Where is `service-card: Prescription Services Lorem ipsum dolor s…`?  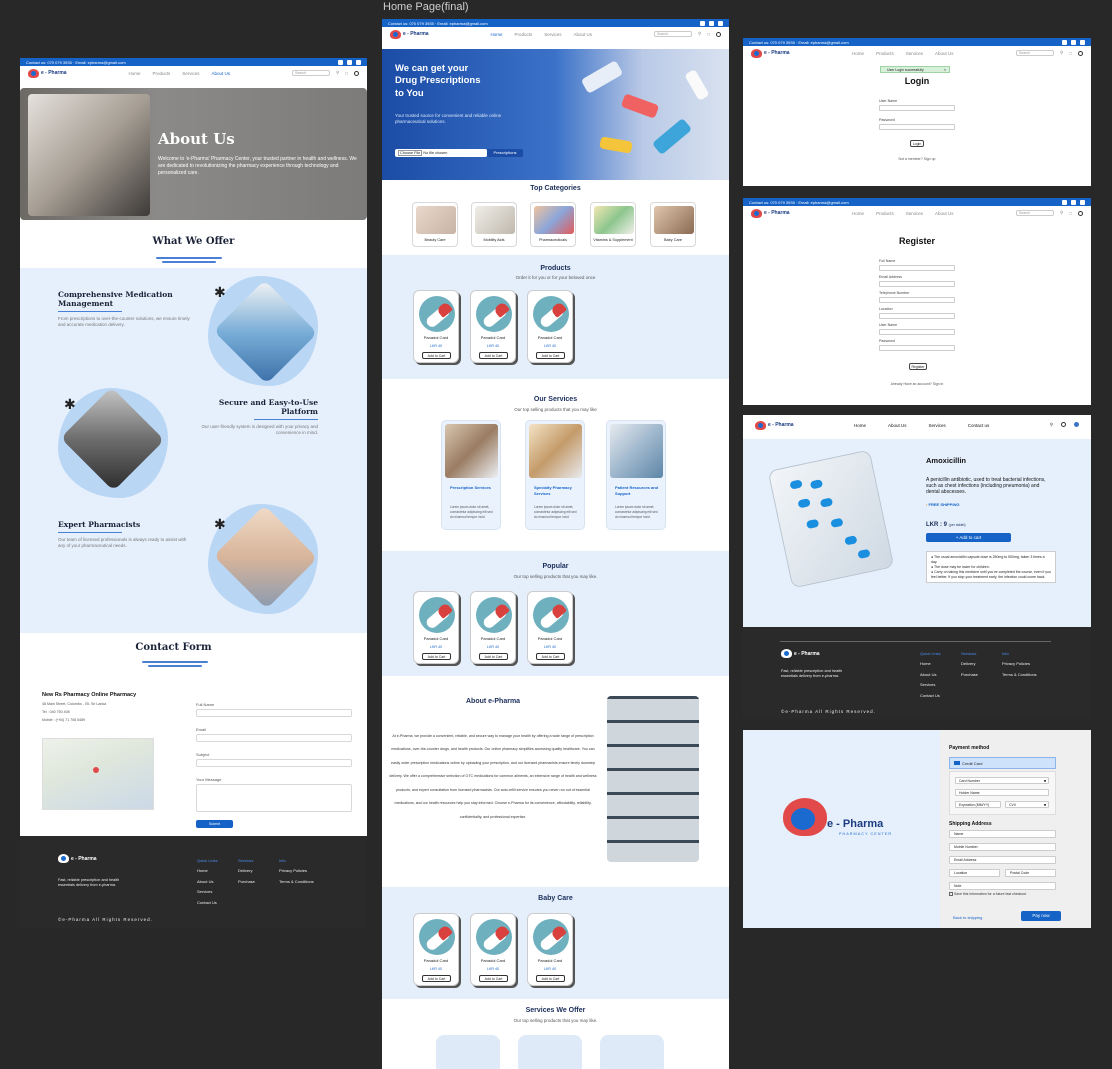 service-card: Prescription Services Lorem ipsum dolor s… is located at coordinates (471, 475).